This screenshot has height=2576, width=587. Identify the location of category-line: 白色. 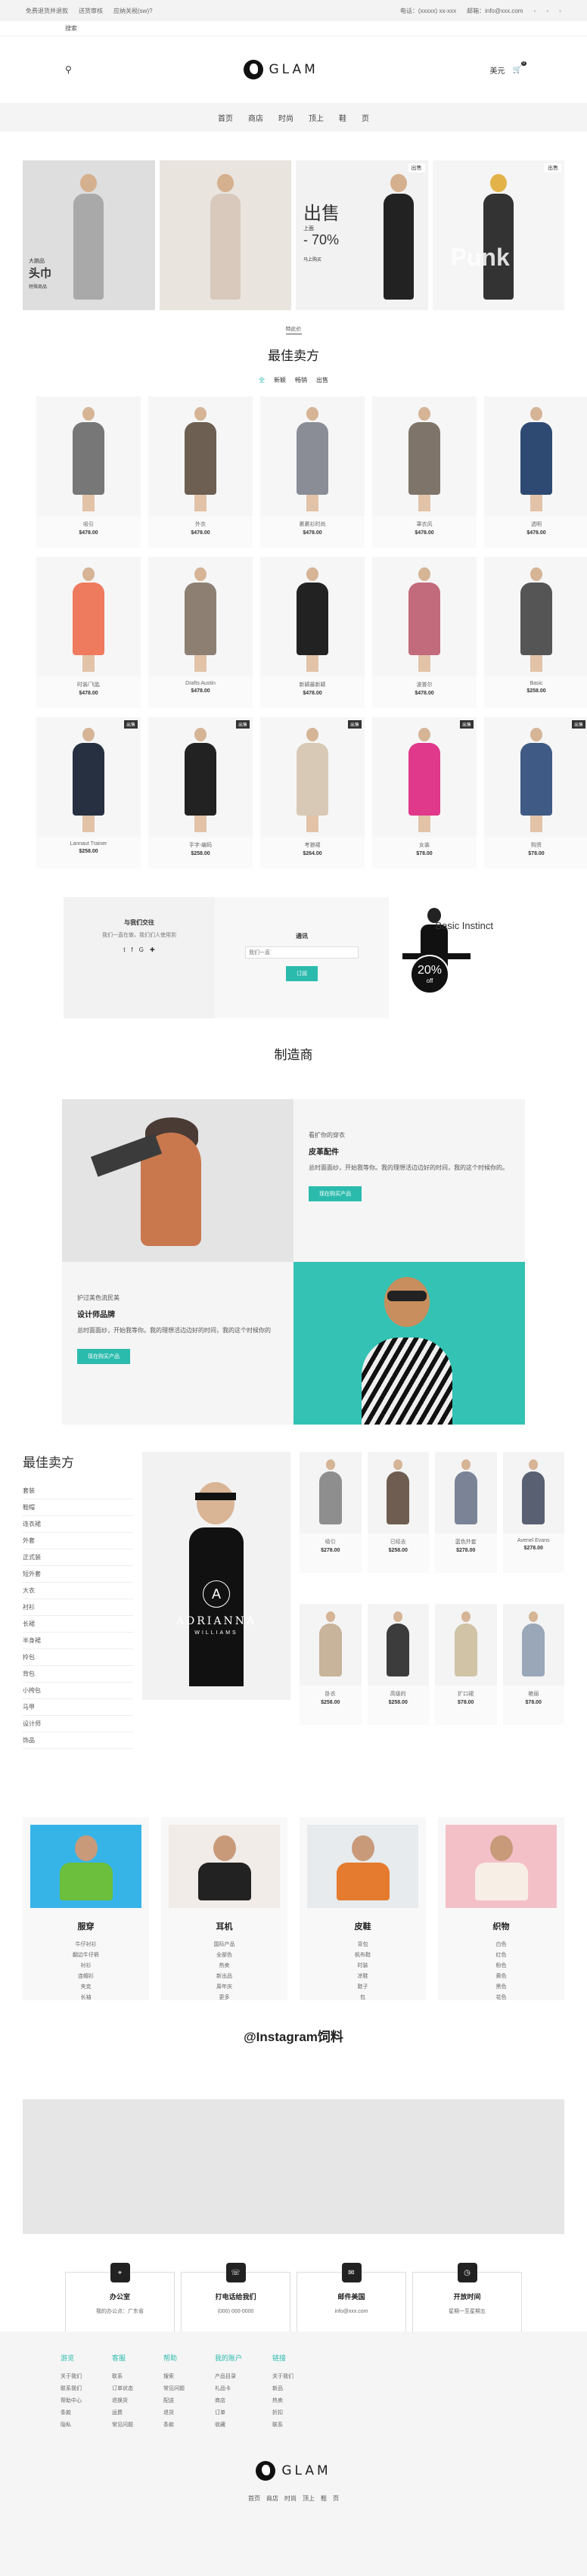
(501, 1945).